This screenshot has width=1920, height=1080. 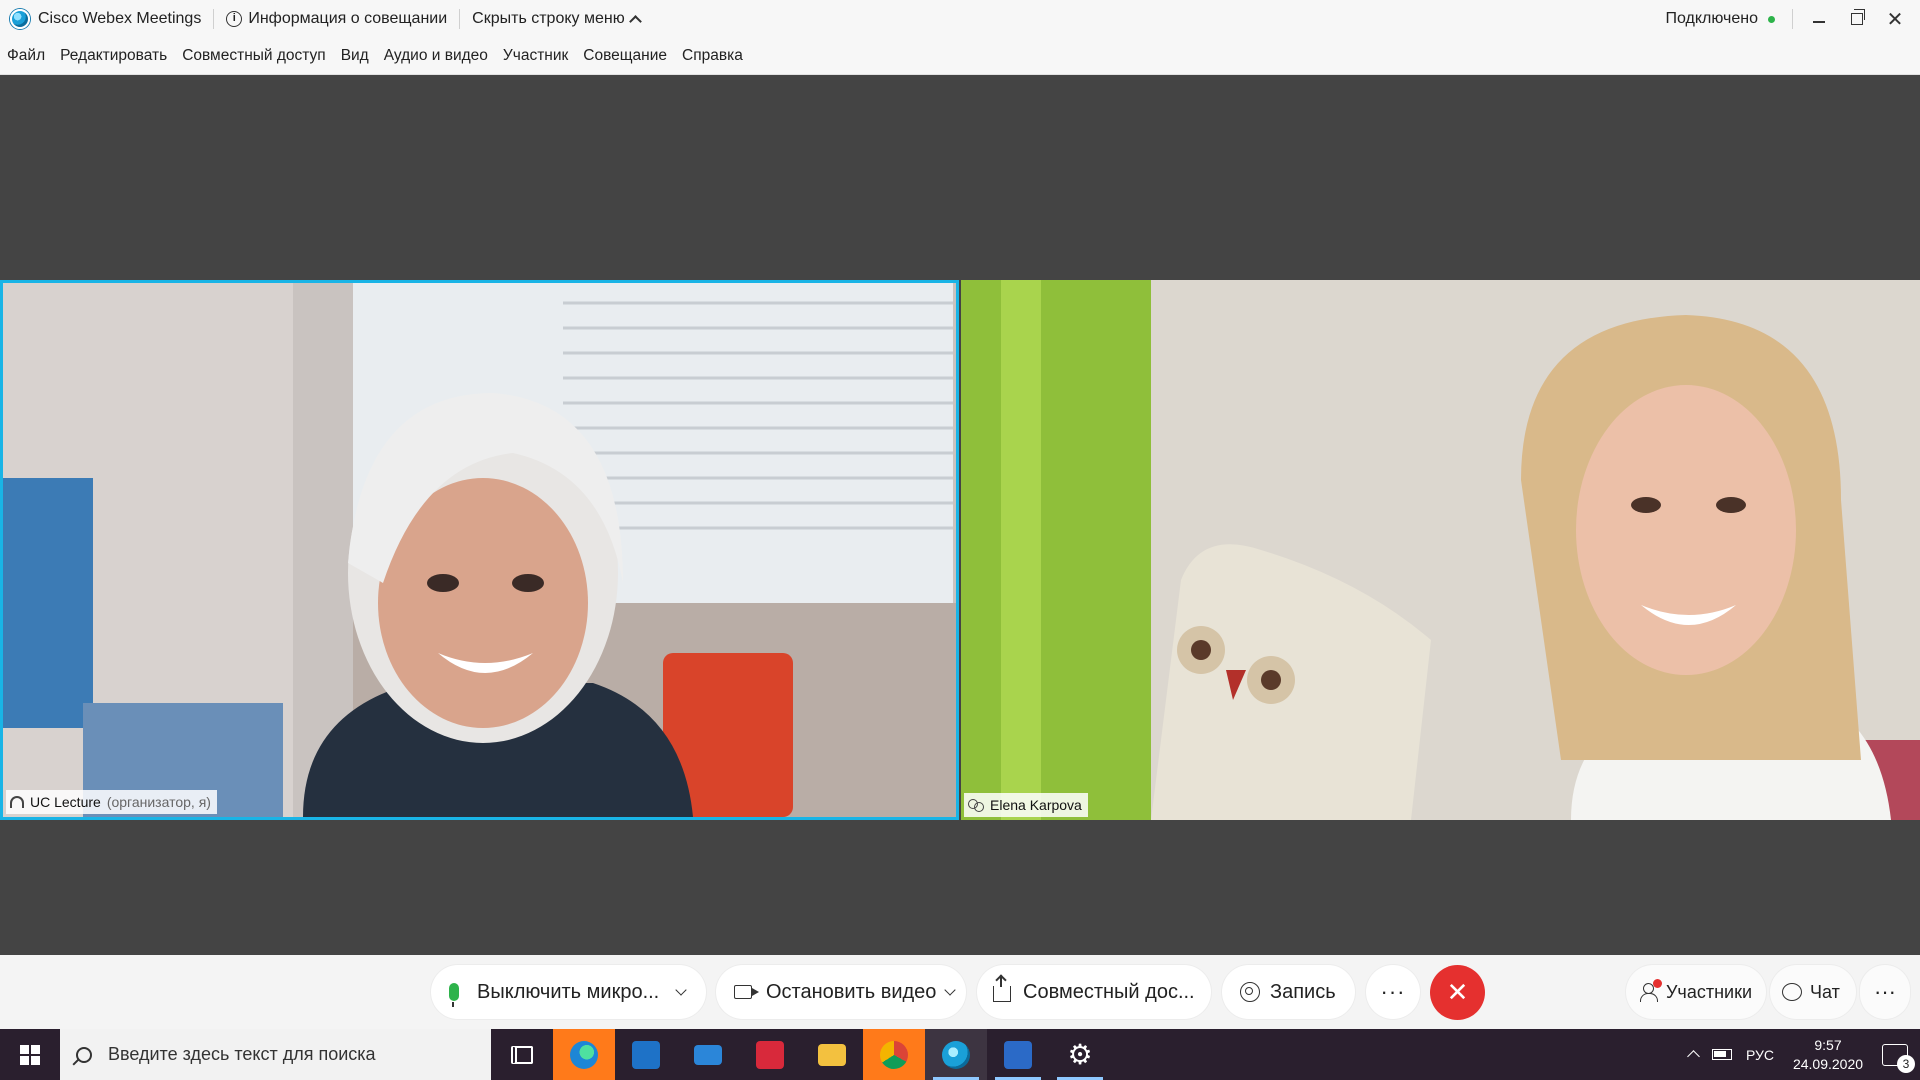 I want to click on camera-icon, so click(x=746, y=992).